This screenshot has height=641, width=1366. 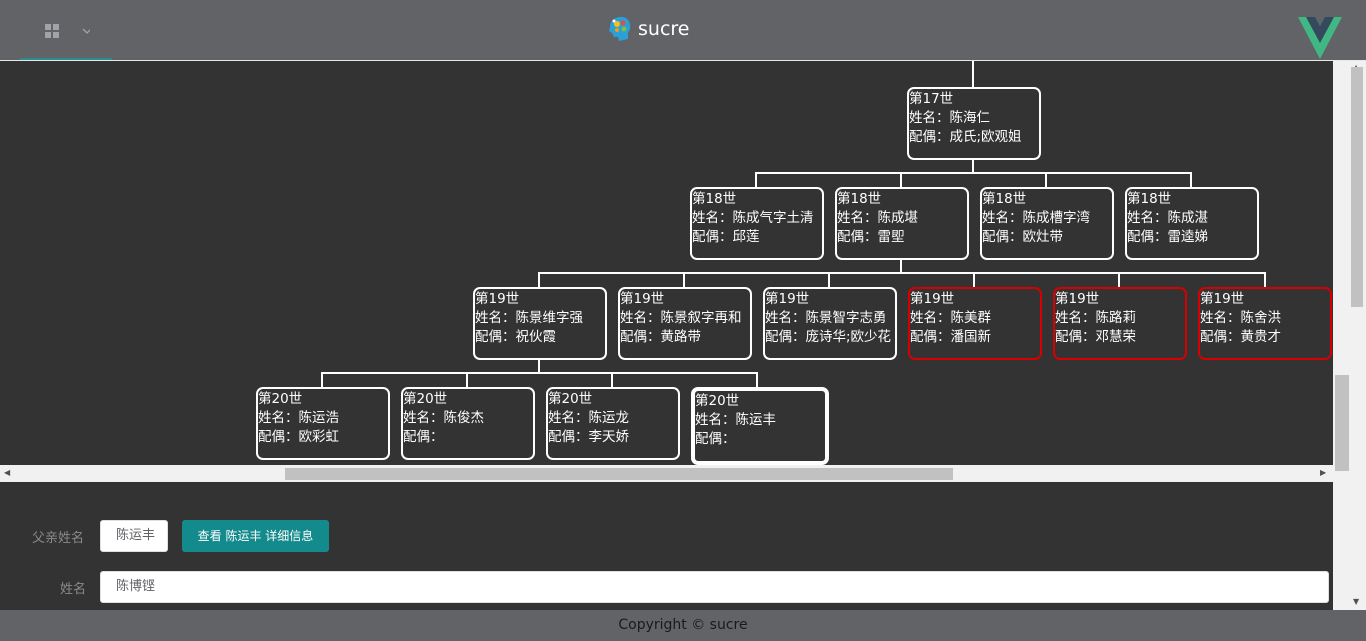 I want to click on father-name-field: 陈运丰, so click(x=134, y=536).